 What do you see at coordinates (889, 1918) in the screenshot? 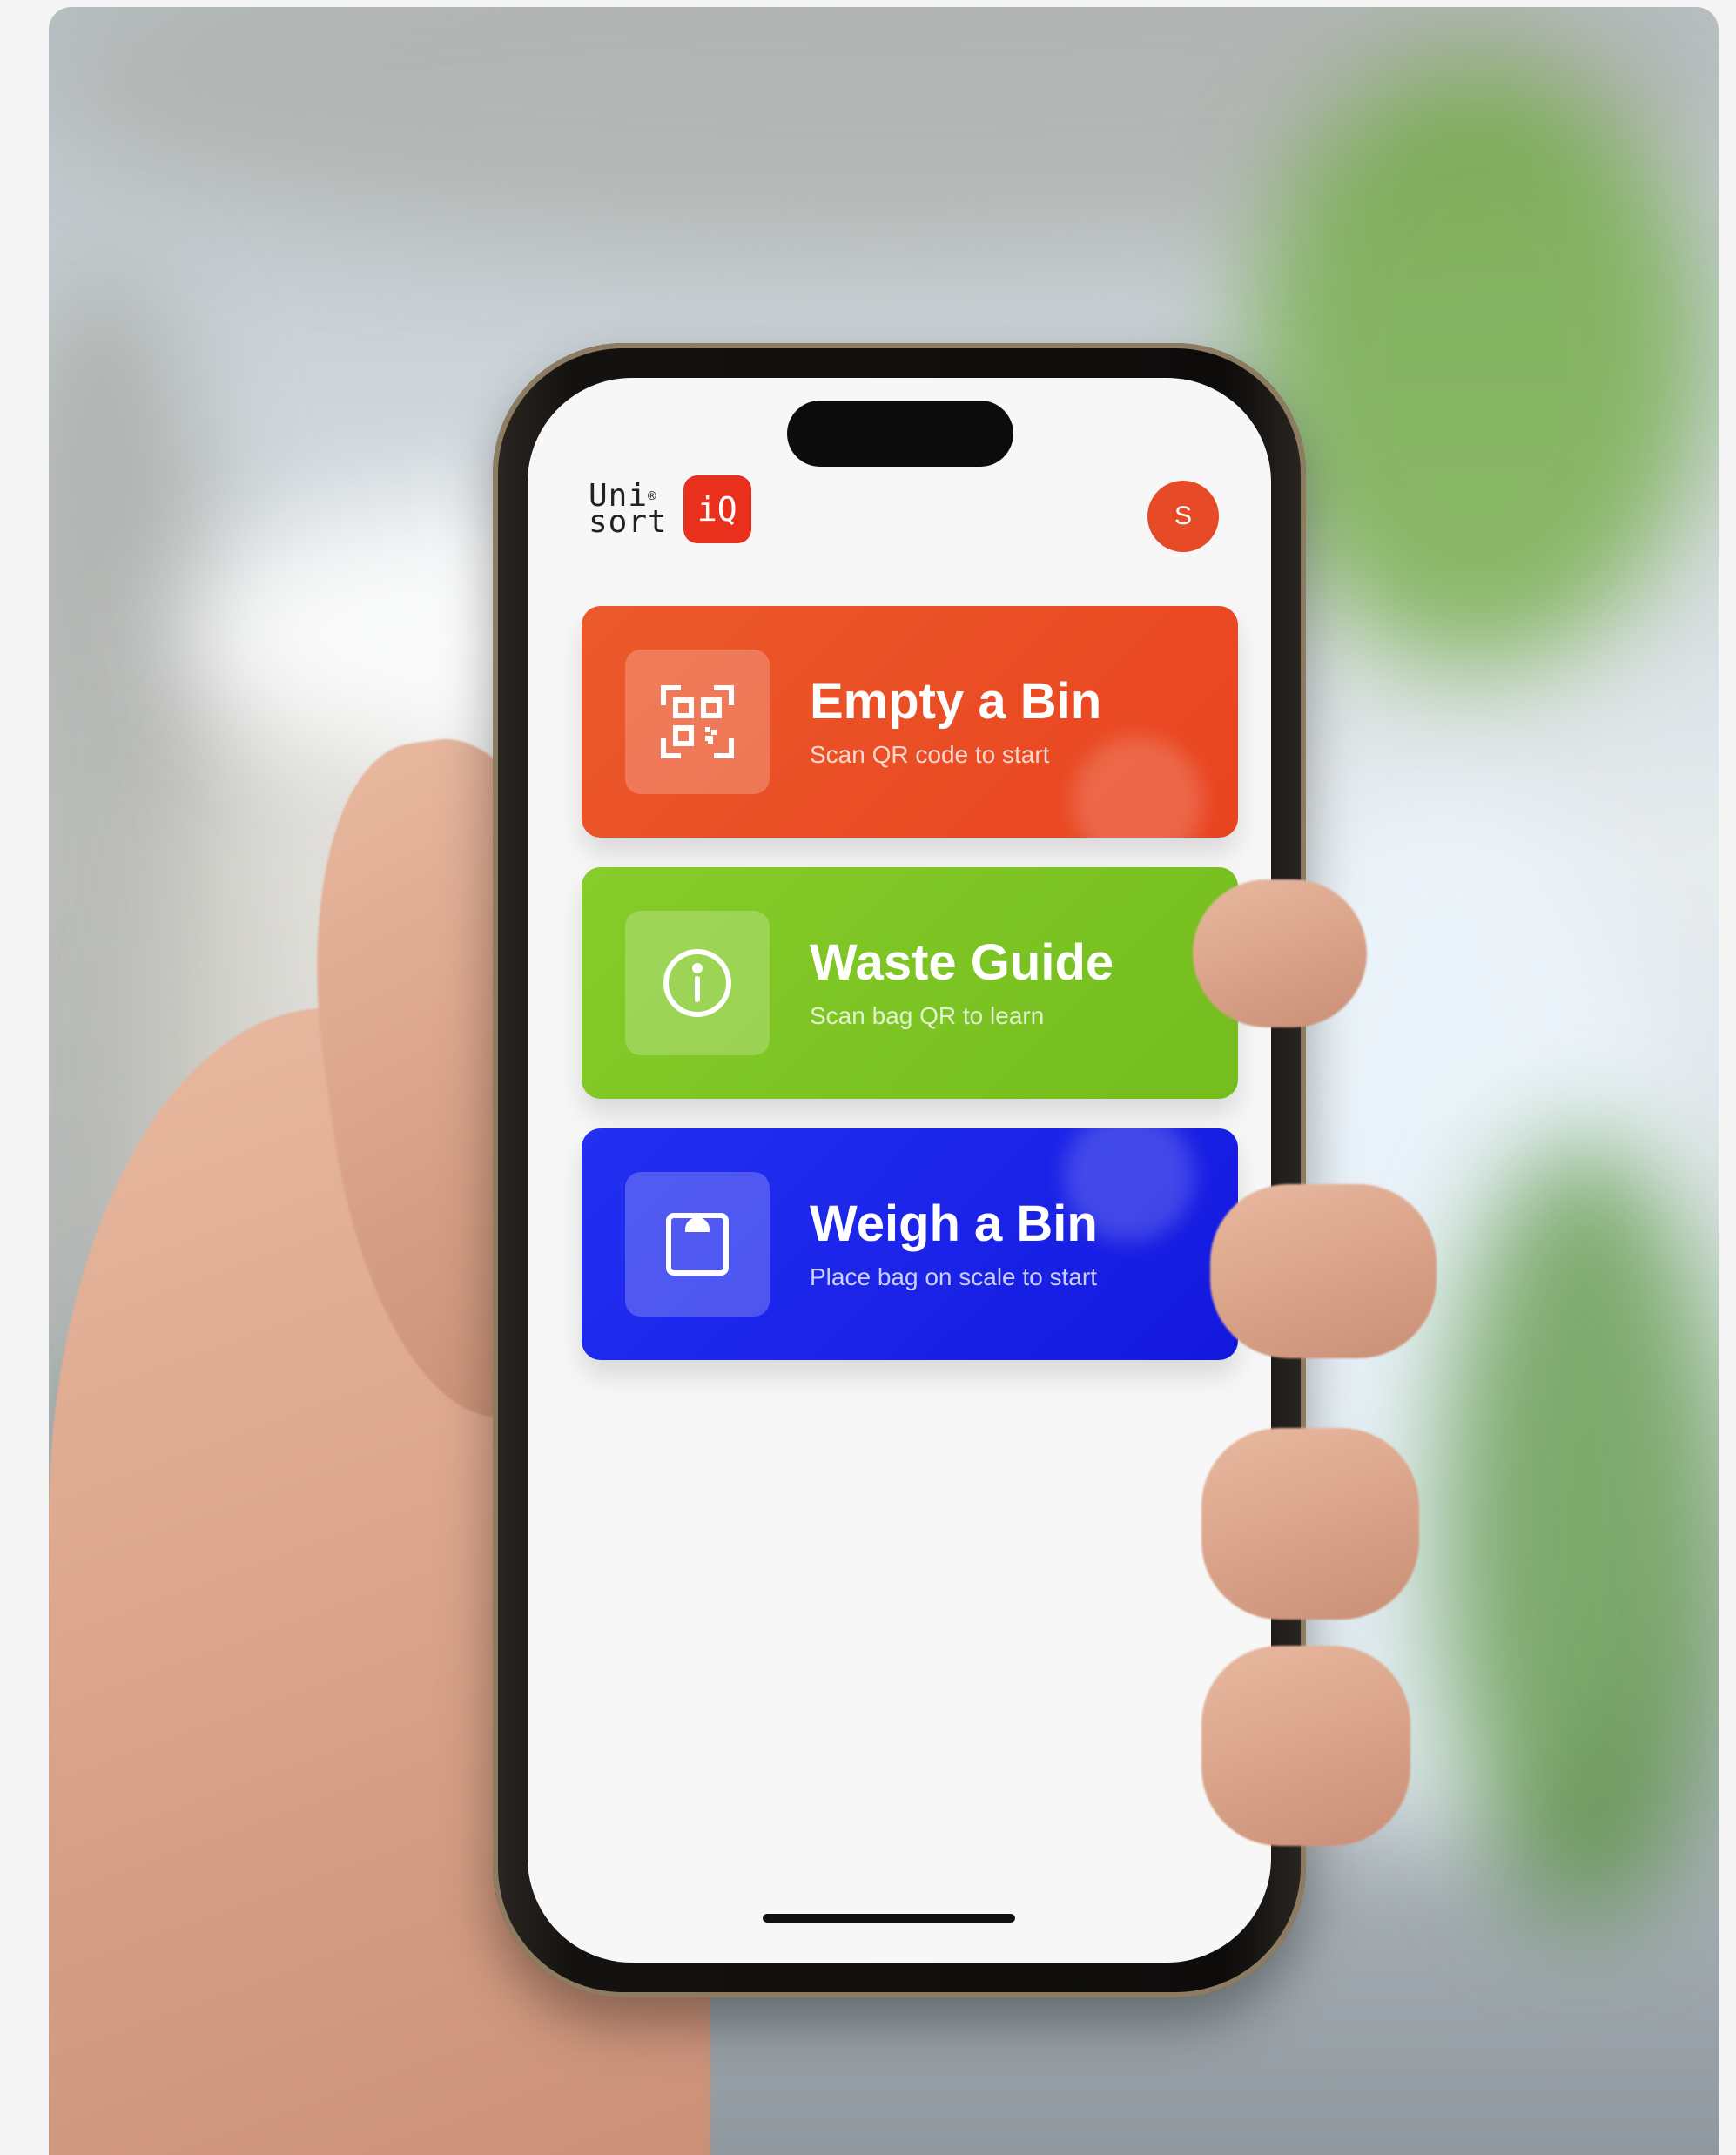
I see `home-indicator` at bounding box center [889, 1918].